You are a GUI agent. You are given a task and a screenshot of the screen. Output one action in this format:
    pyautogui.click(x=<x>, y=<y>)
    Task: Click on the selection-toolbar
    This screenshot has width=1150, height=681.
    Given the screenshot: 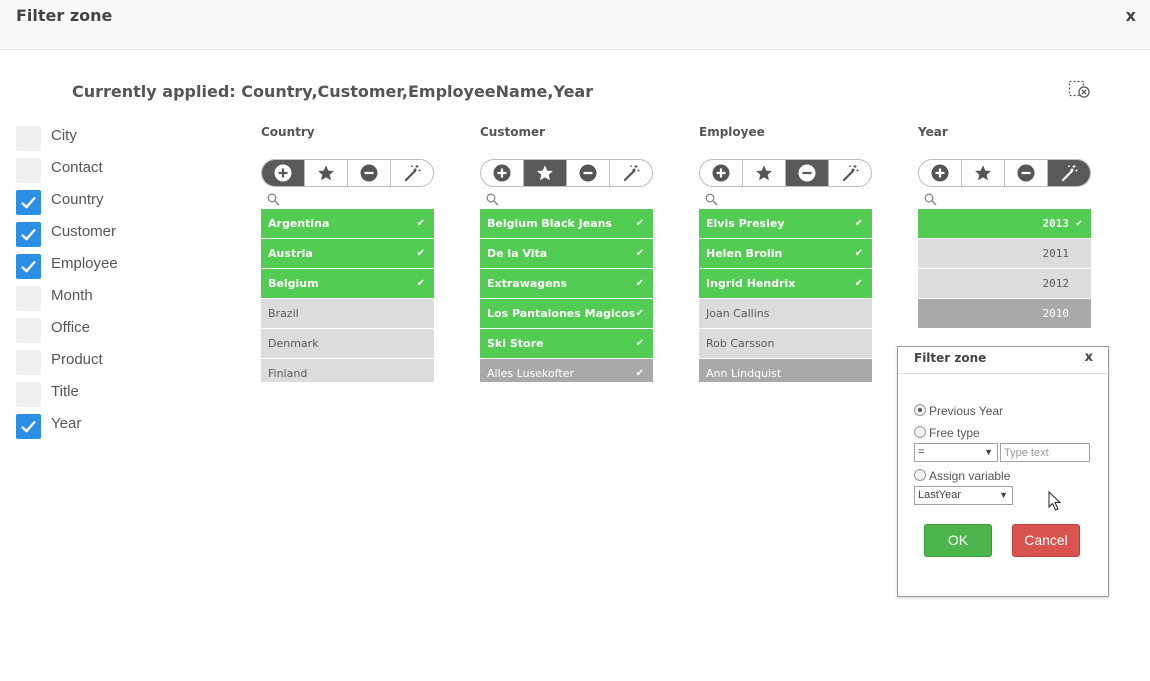 What is the action you would take?
    pyautogui.click(x=785, y=173)
    